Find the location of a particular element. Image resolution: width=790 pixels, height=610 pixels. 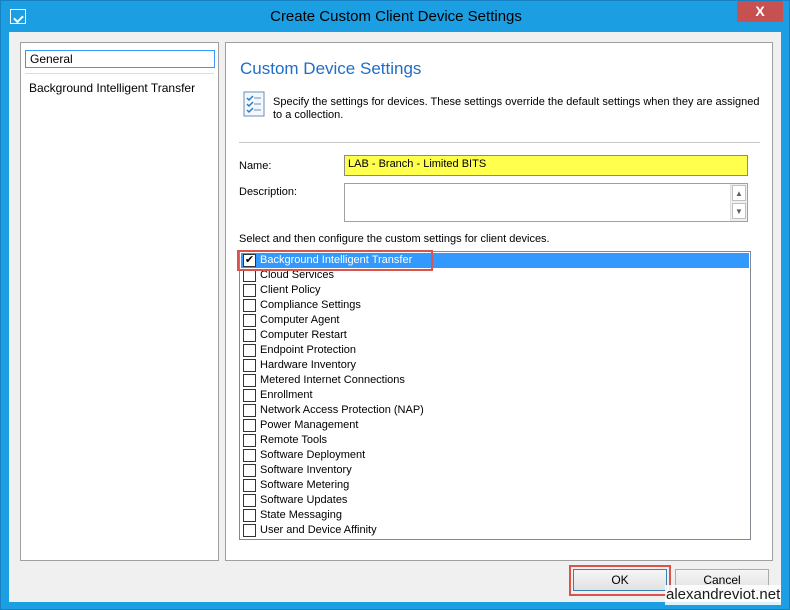

list-item: Software Deployment is located at coordinates (495, 455).